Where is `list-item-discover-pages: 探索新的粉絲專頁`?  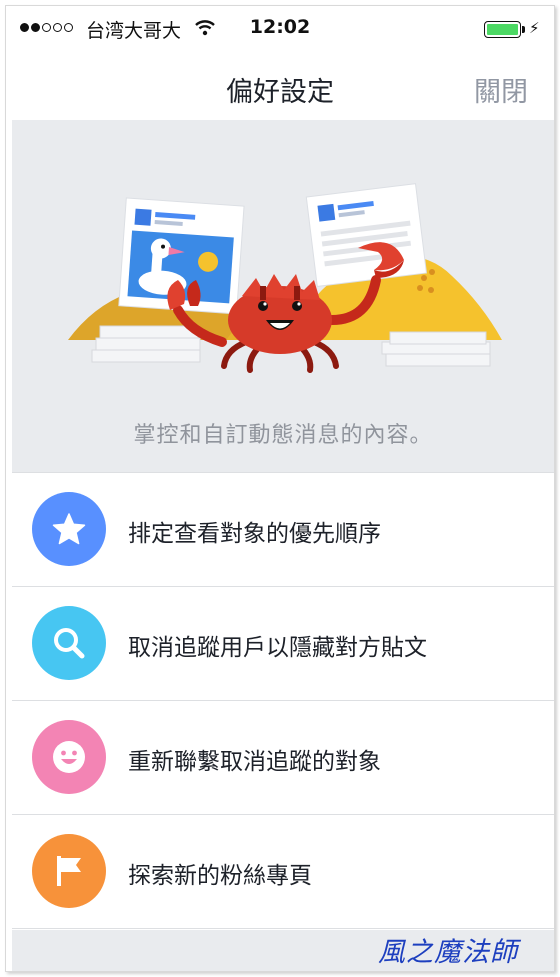 list-item-discover-pages: 探索新的粉絲專頁 is located at coordinates (283, 872).